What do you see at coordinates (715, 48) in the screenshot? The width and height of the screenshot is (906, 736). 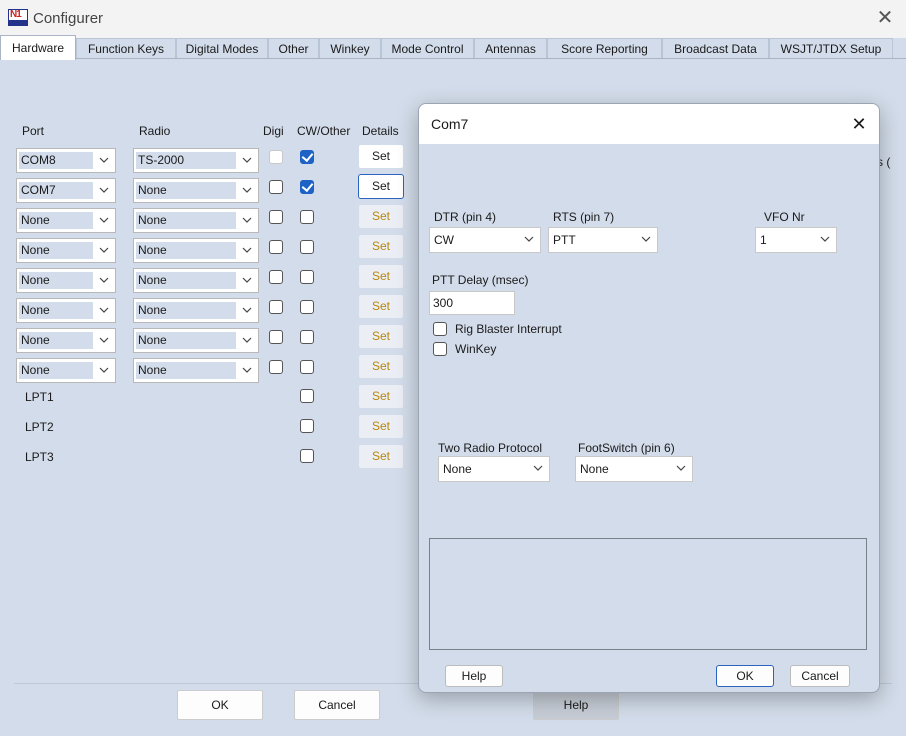 I see `tab-broadcast-data: Broadcast Data` at bounding box center [715, 48].